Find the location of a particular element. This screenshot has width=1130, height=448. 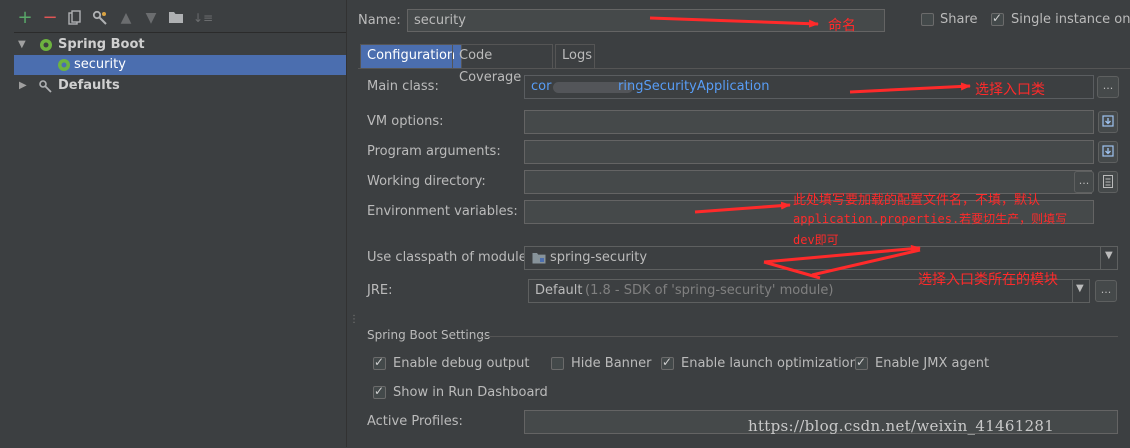

remove-icon: − is located at coordinates (50, 18).